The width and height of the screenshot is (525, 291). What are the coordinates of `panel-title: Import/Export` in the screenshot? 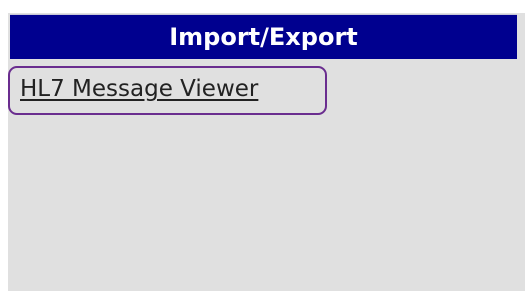 It's located at (263, 36).